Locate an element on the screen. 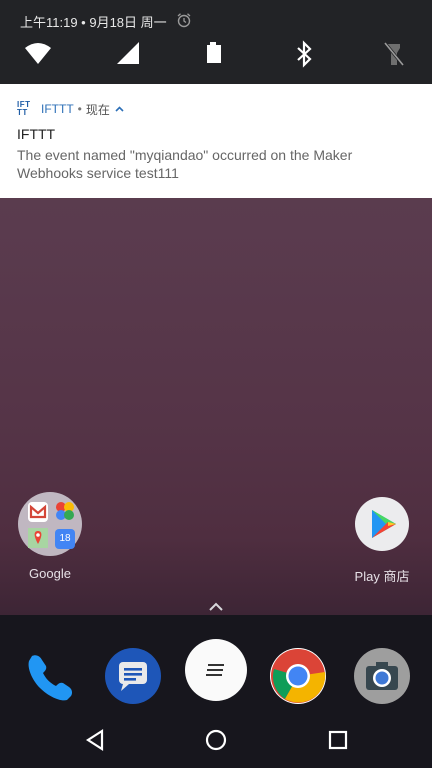 This screenshot has height=768, width=432. signal-icon is located at coordinates (129, 54).